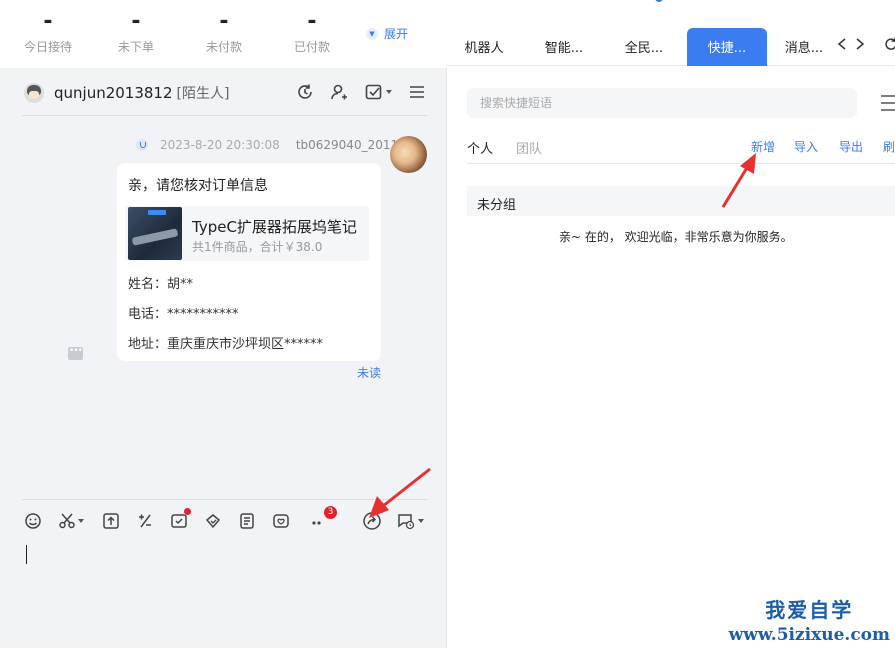 The width and height of the screenshot is (895, 648). What do you see at coordinates (851, 146) in the screenshot?
I see `export-button: 导出` at bounding box center [851, 146].